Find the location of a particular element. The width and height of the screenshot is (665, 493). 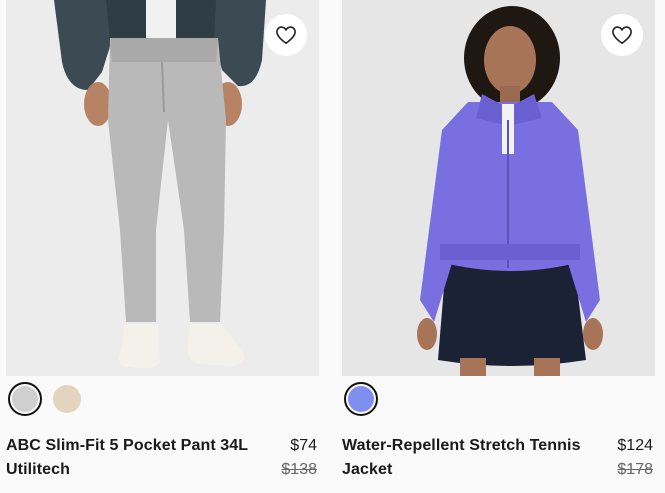

wishlist-button-jacket is located at coordinates (622, 35).